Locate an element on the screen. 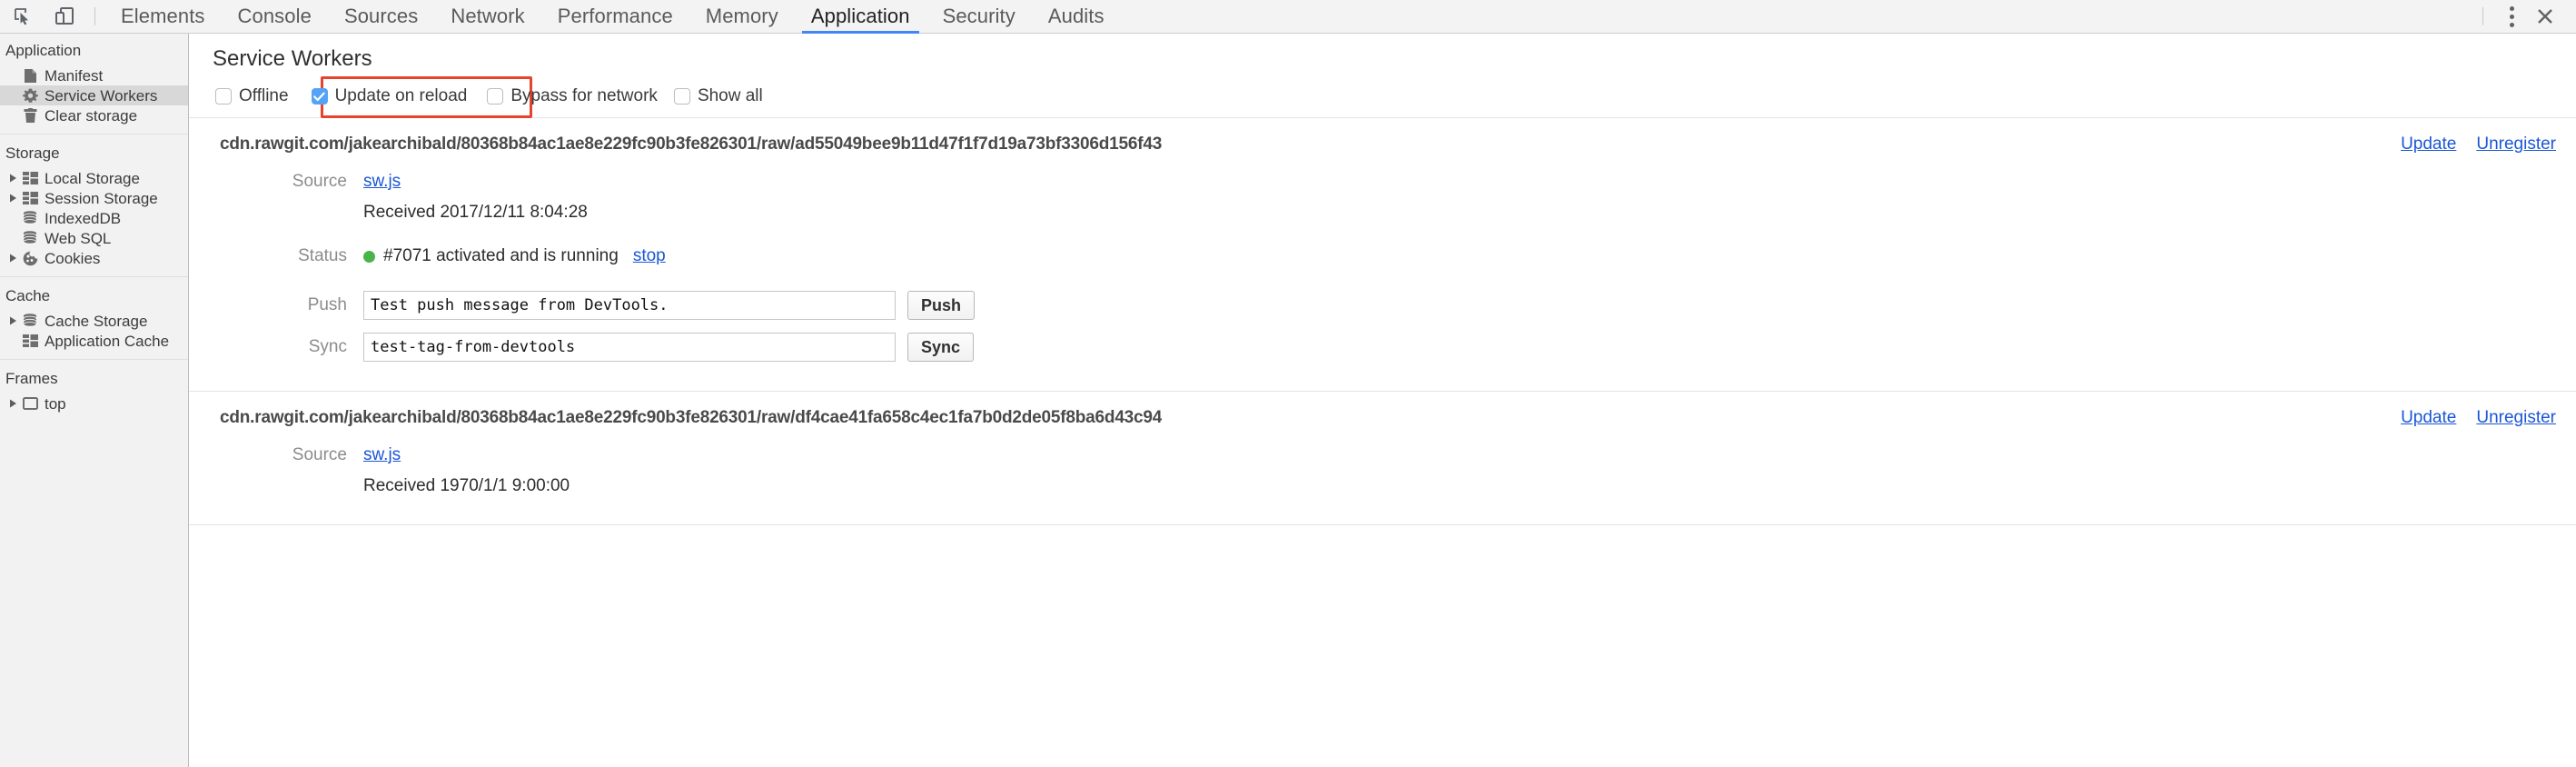  sidebar-item-top: top is located at coordinates (94, 403).